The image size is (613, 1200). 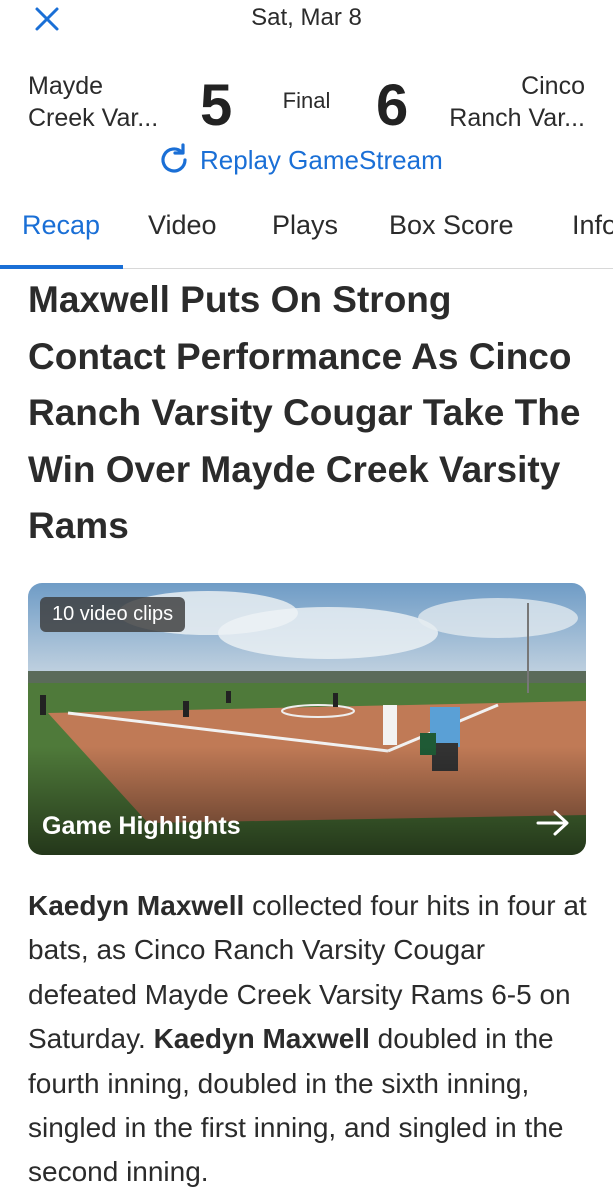 I want to click on replay-gamestream-link: Replay GameStream, so click(x=299, y=160).